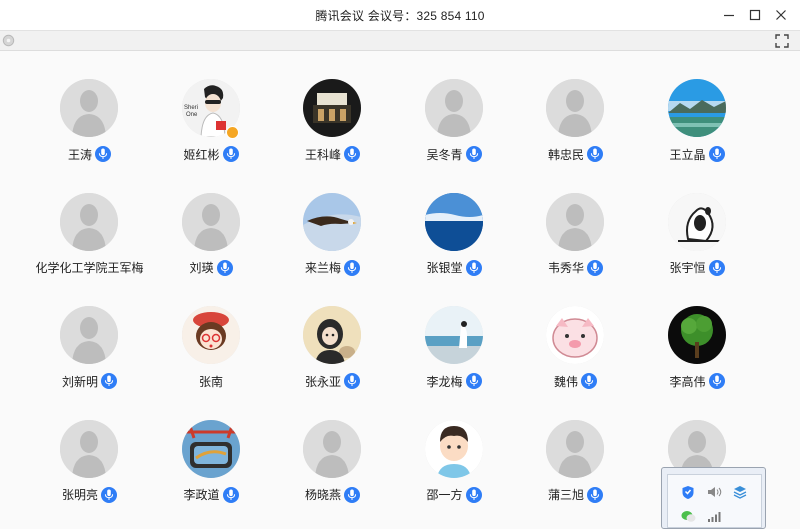 This screenshot has width=800, height=529. I want to click on minimize-icon, so click(729, 15).